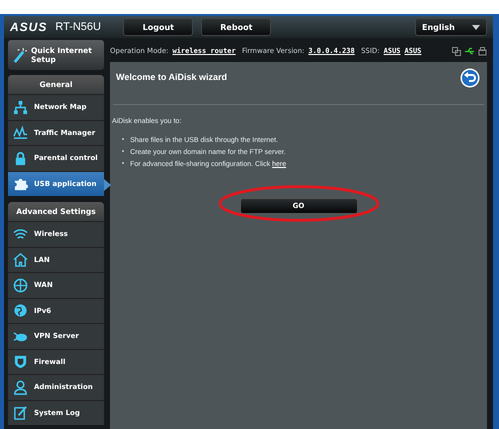 Image resolution: width=499 pixels, height=429 pixels. I want to click on model-name: RT-N56U, so click(78, 27).